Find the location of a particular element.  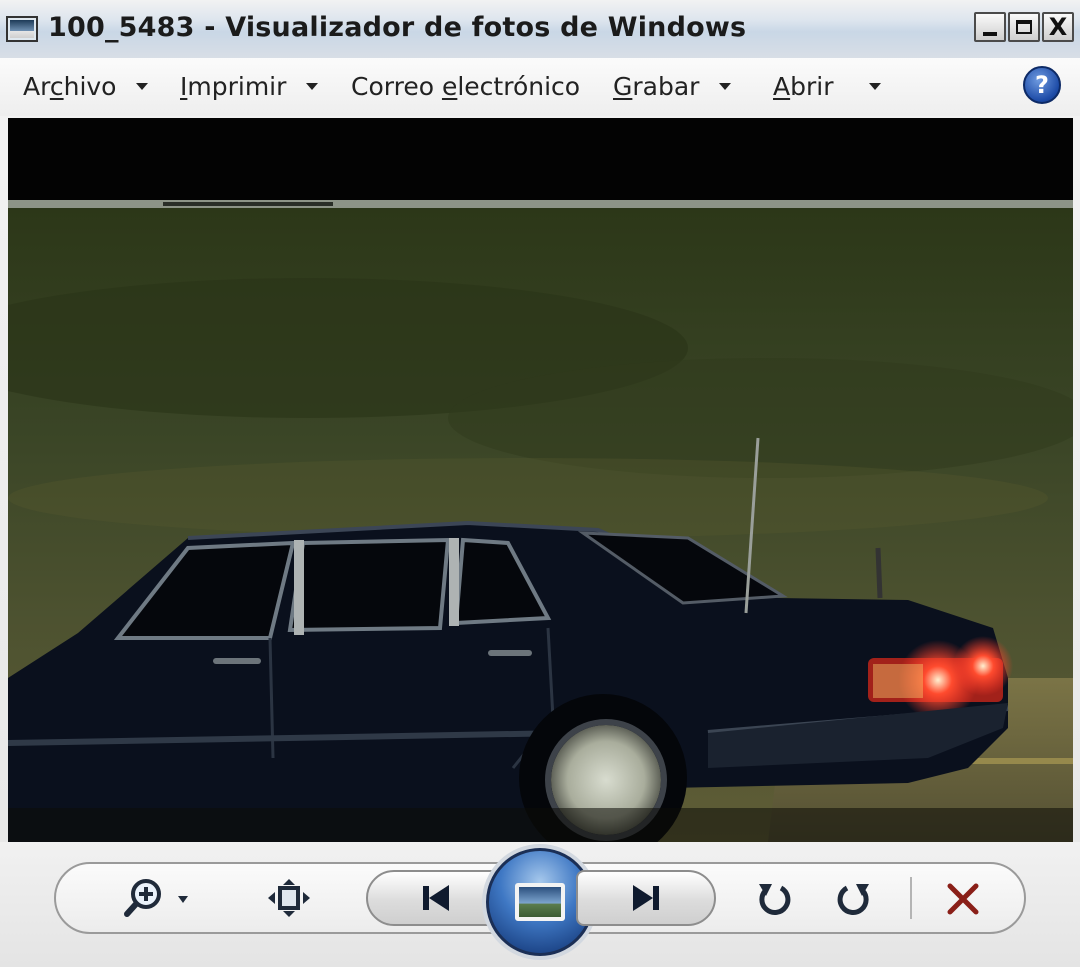

close-button: X is located at coordinates (1058, 27).